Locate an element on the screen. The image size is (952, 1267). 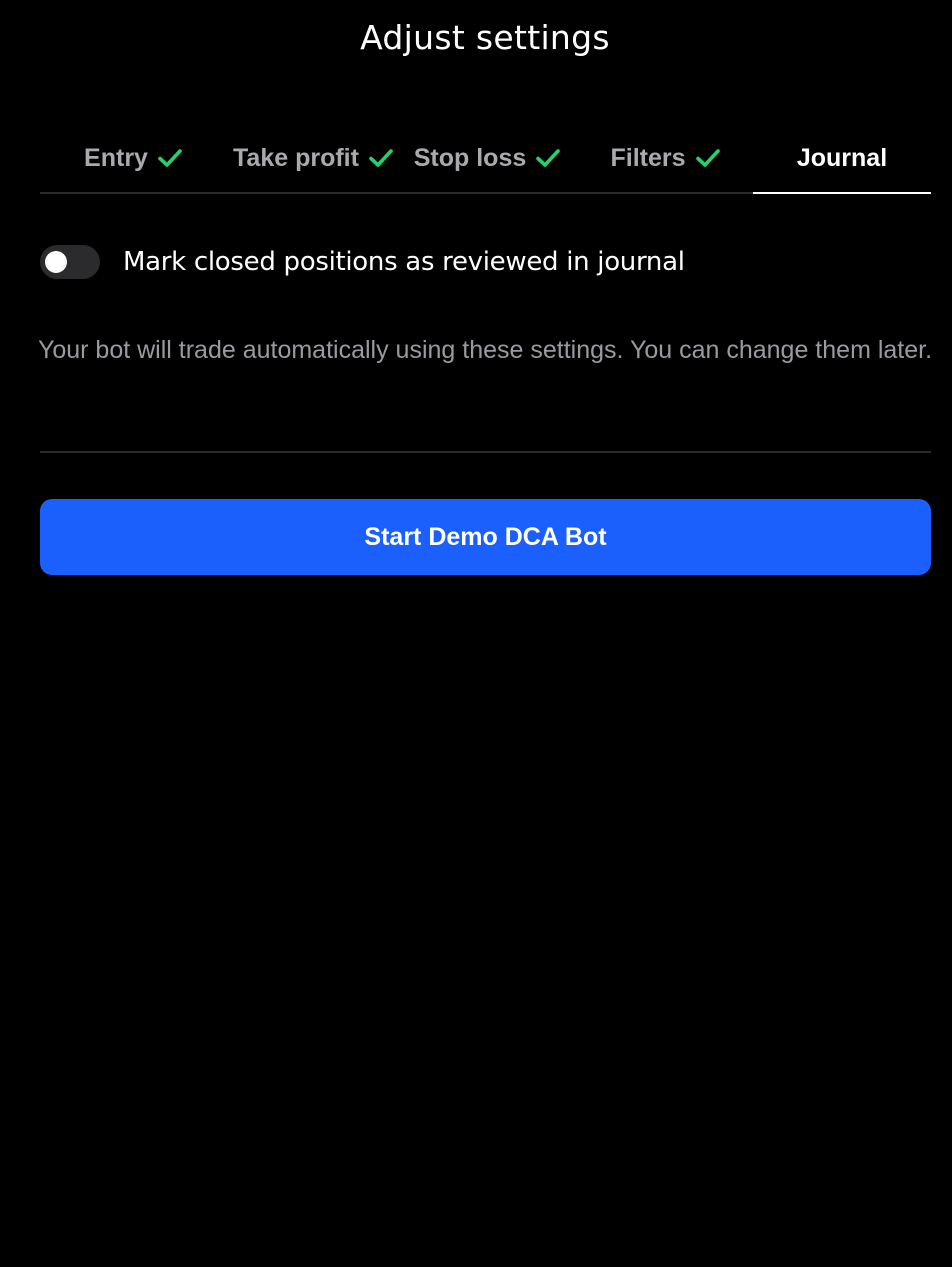
tab-take-profit: Take profit is located at coordinates (313, 158).